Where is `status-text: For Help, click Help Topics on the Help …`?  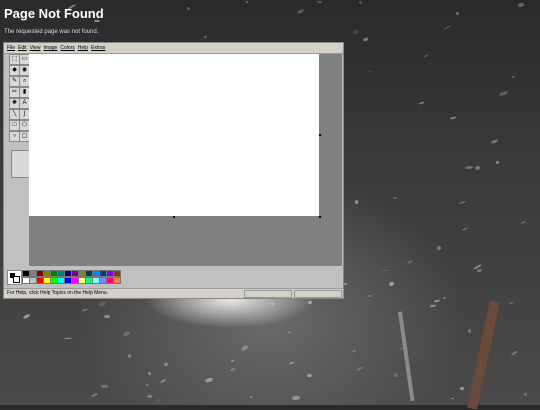
status-text: For Help, click Help Topics on the Help … is located at coordinates (58, 293).